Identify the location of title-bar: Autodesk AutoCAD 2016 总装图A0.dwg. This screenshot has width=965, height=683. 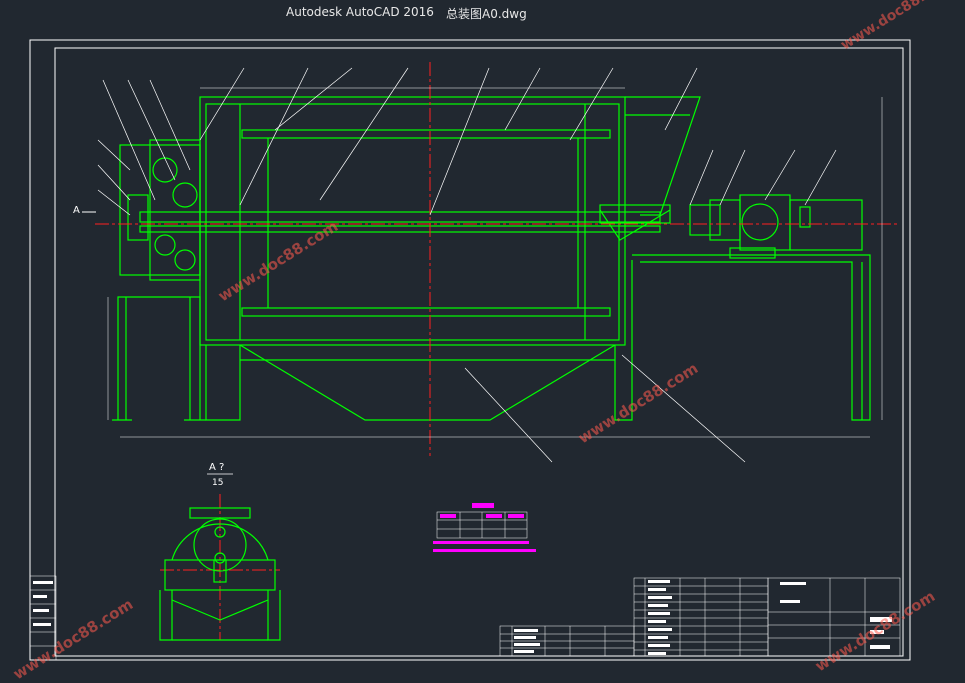
(482, 12).